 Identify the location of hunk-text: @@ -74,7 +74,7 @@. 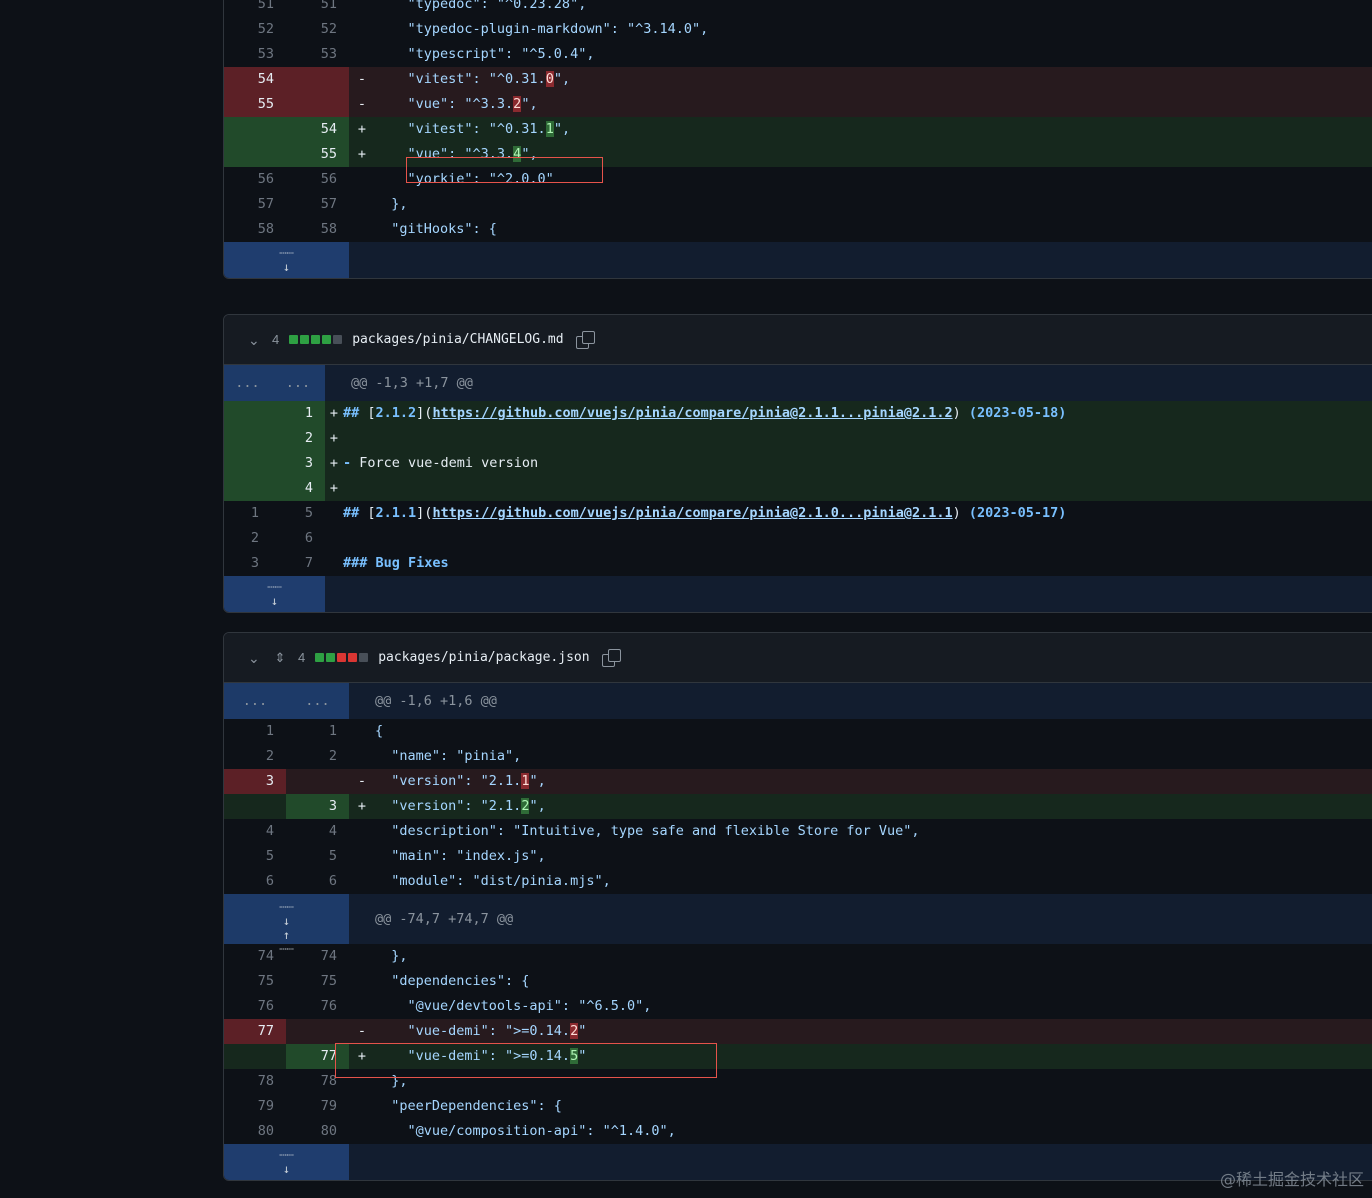
(444, 919).